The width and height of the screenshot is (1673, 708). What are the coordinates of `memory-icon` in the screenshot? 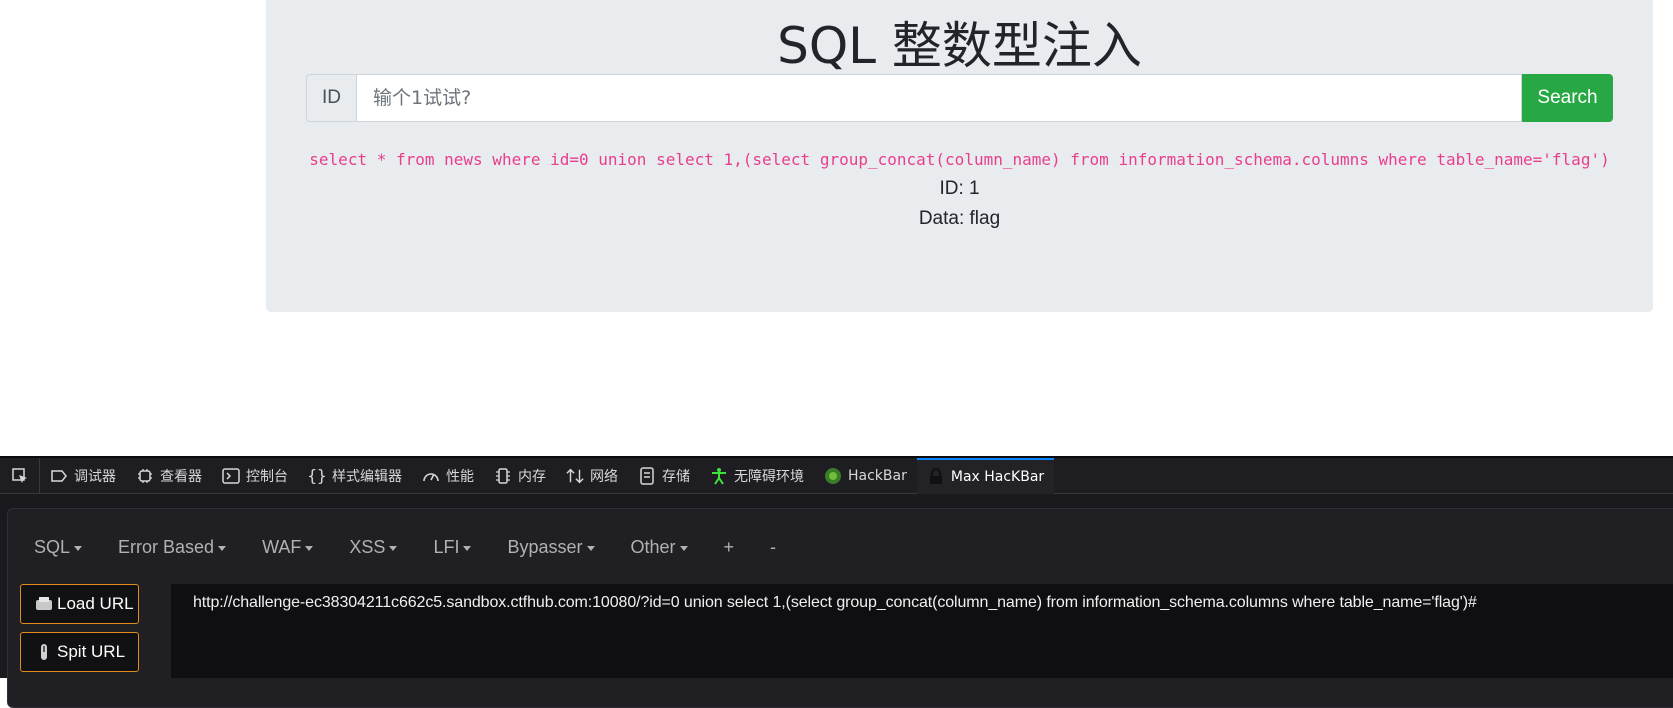 It's located at (503, 476).